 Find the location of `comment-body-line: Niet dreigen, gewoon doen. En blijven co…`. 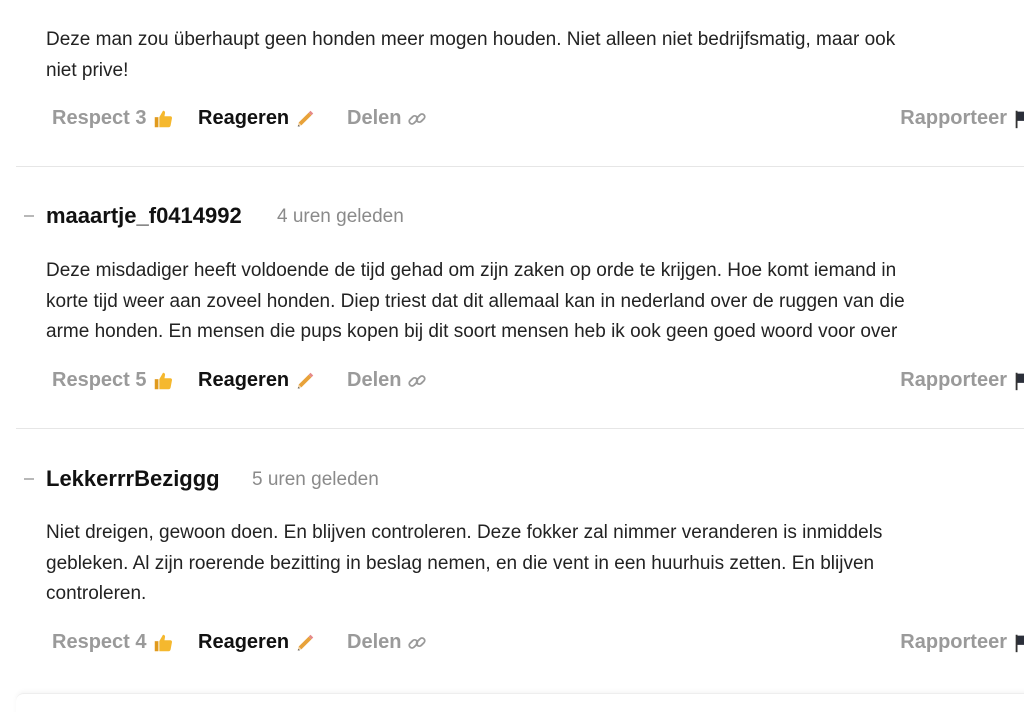

comment-body-line: Niet dreigen, gewoon doen. En blijven co… is located at coordinates (464, 532).